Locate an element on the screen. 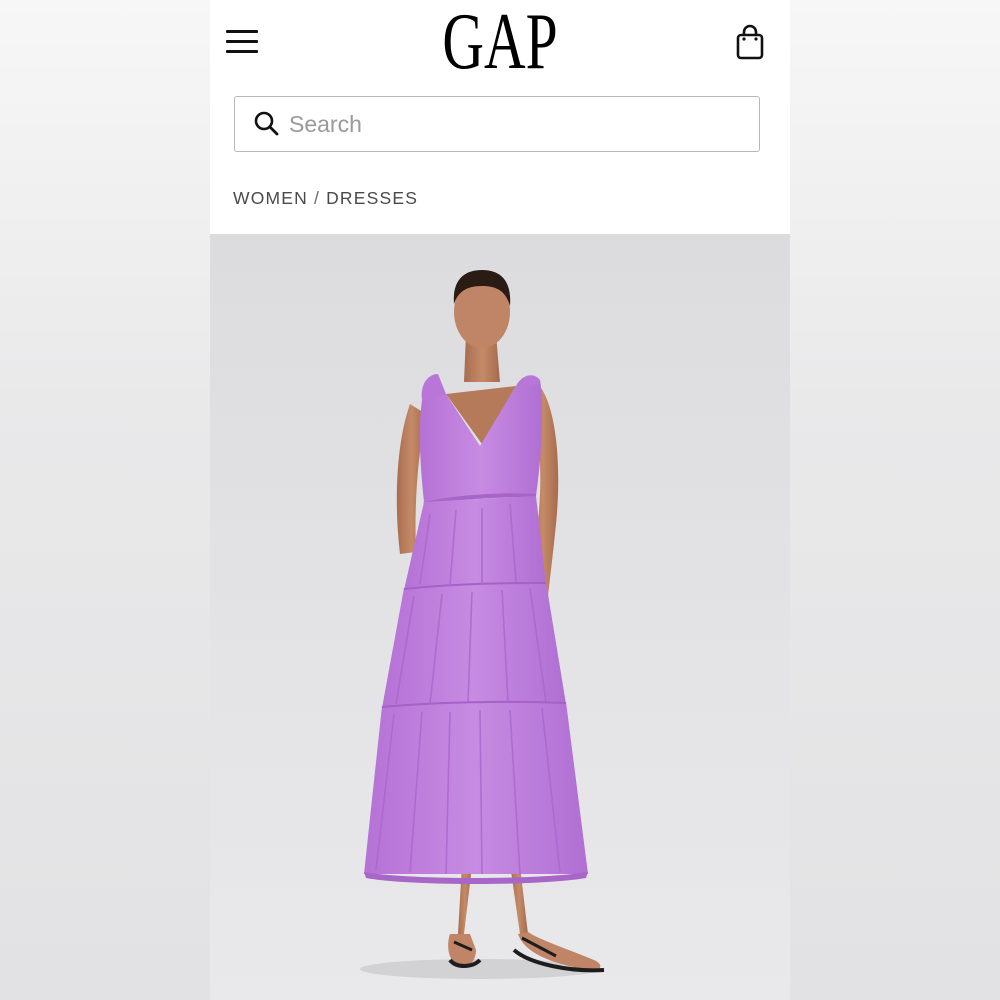  breadcrumb-item-women: WOMEN is located at coordinates (270, 198).